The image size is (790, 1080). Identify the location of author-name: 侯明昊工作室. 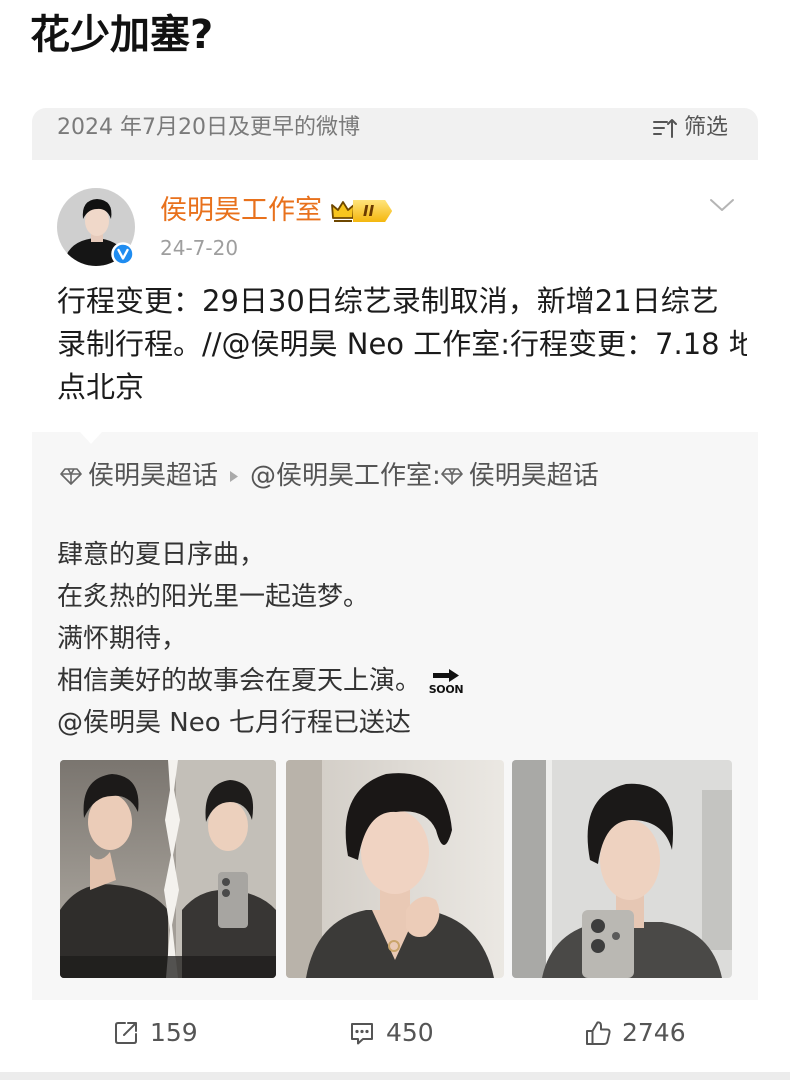
(241, 211).